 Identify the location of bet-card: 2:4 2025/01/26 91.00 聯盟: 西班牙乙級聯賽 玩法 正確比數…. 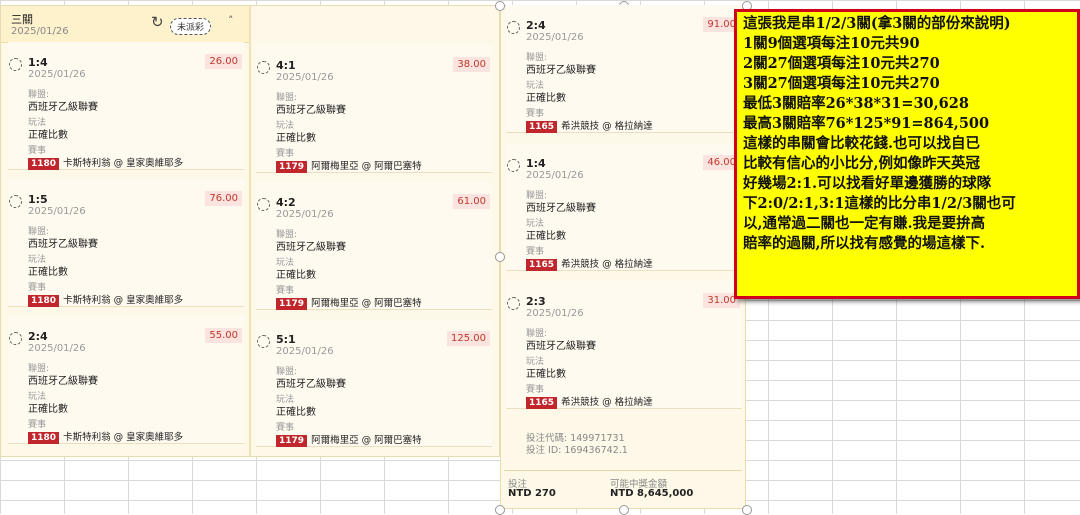
(624, 69).